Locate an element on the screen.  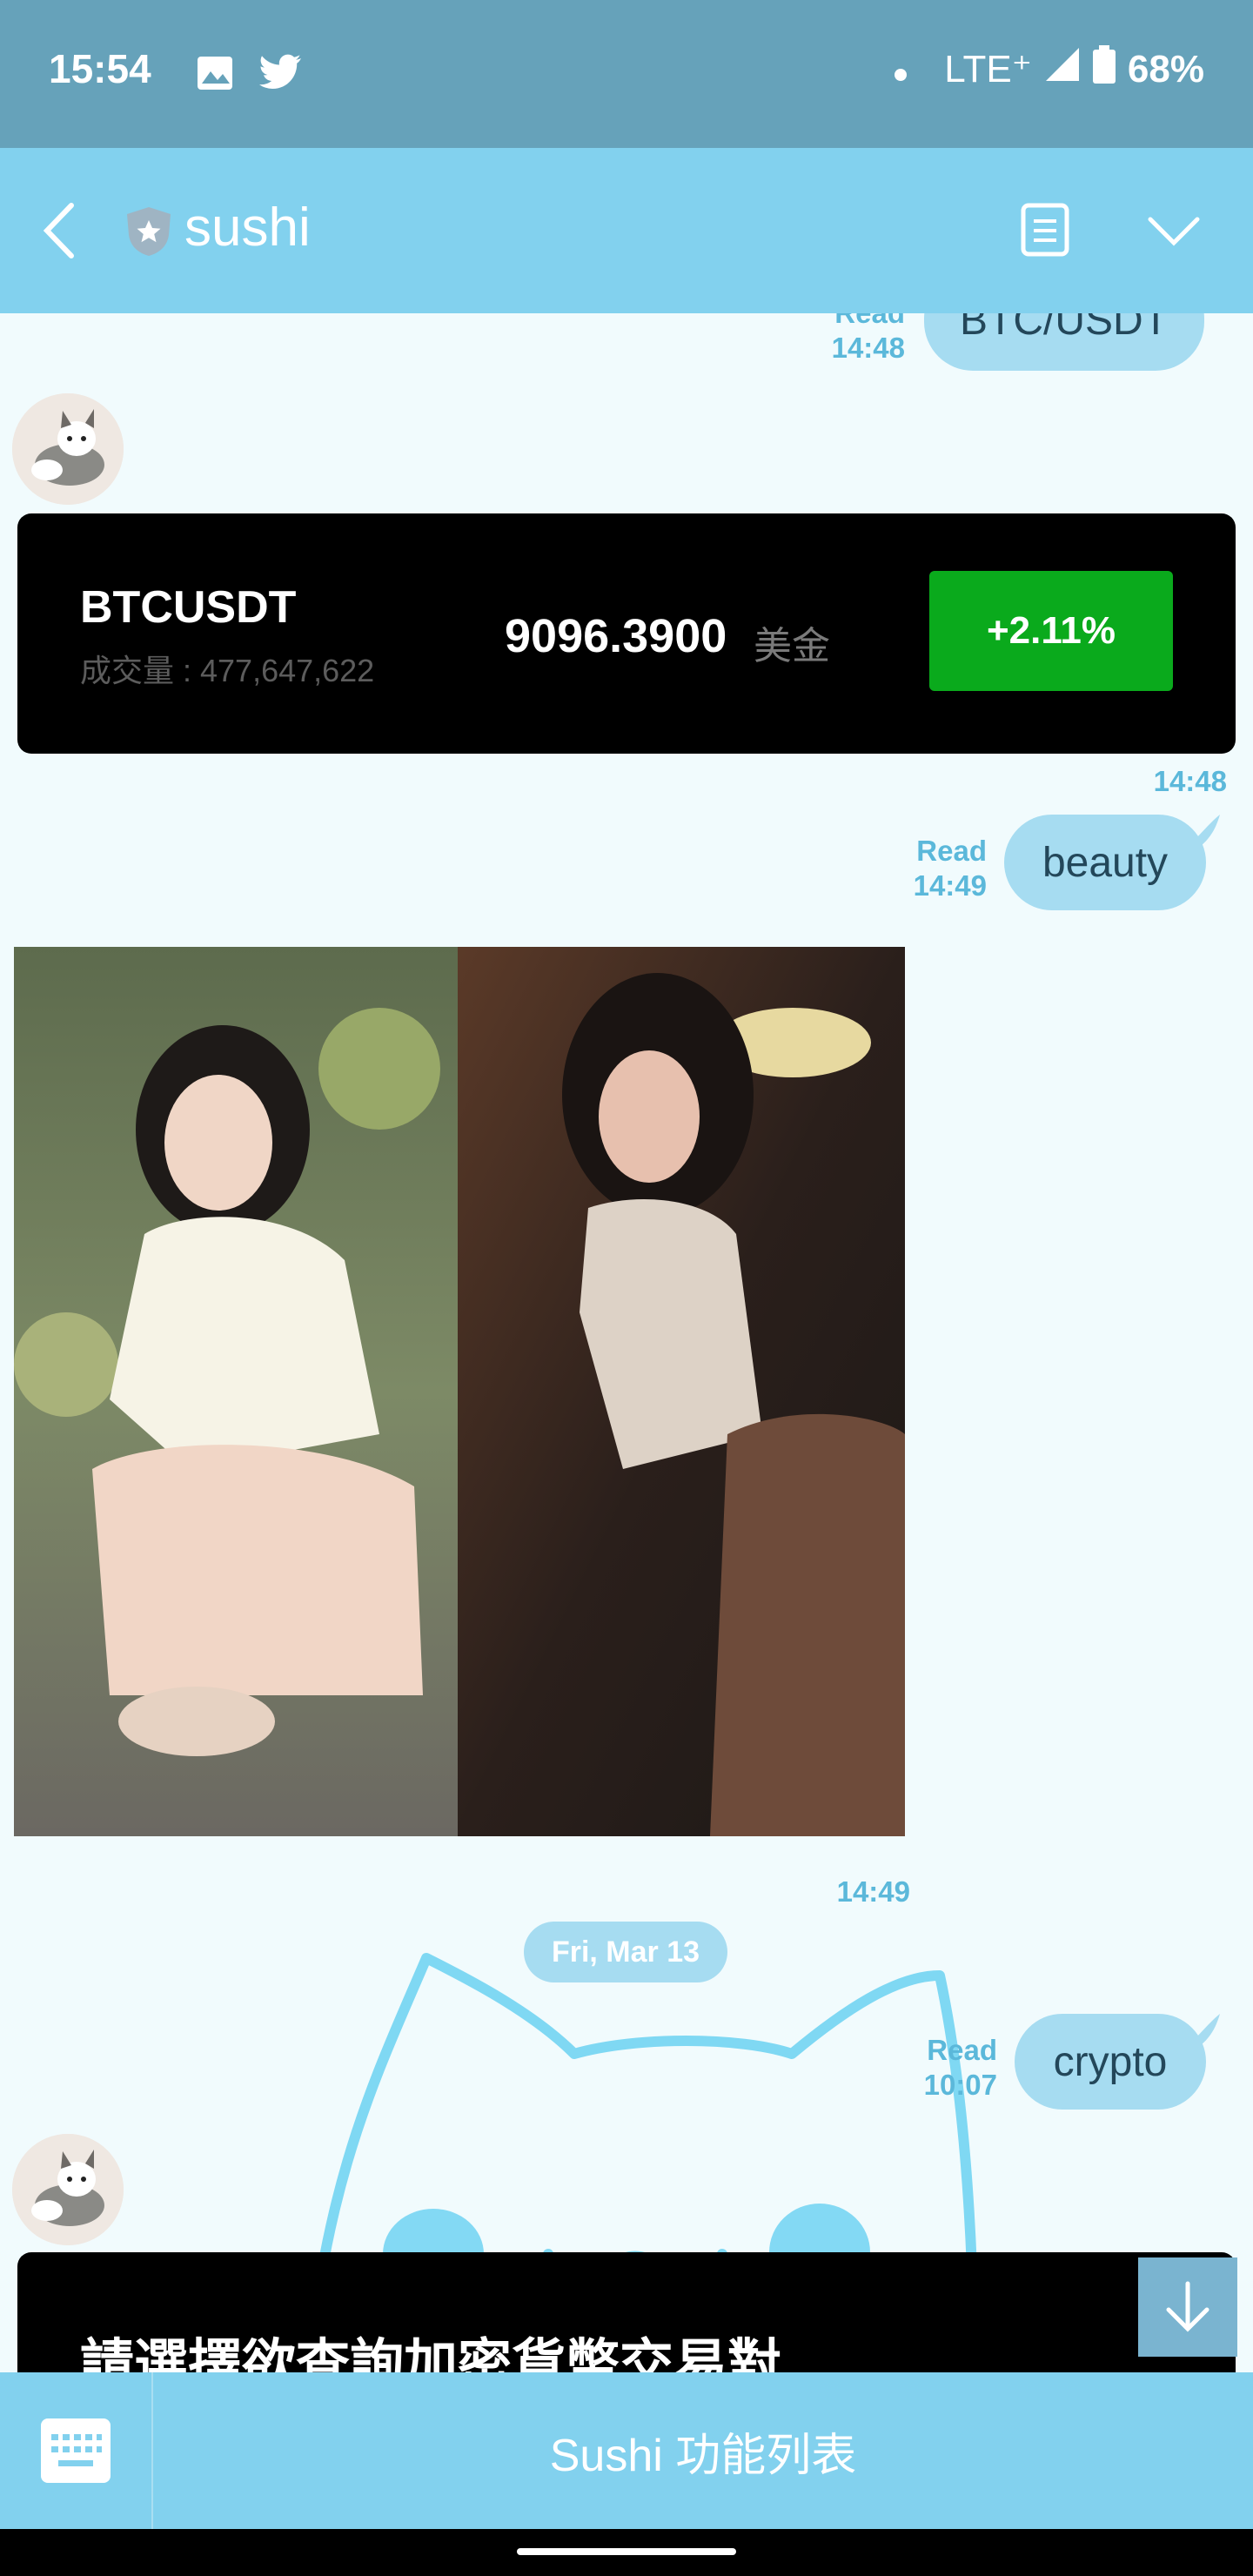
message-meta: Read 14:48 is located at coordinates (844, 339).